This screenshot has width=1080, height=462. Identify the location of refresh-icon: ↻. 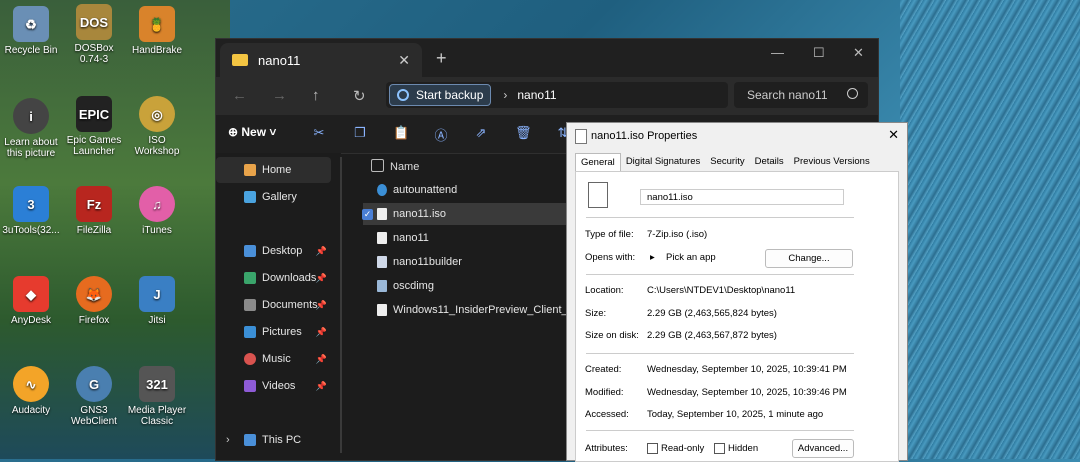
(359, 96).